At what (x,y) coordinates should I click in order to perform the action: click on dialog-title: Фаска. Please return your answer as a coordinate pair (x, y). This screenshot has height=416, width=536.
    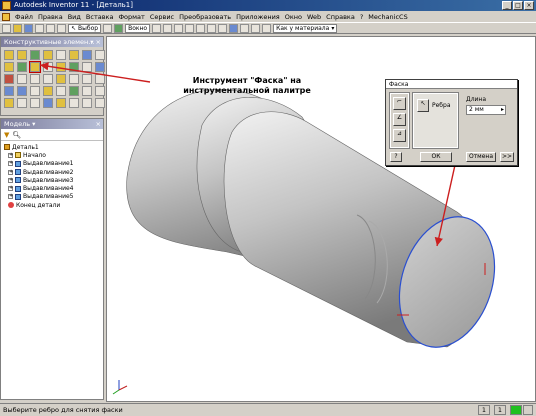
    Looking at the image, I should click on (451, 84).